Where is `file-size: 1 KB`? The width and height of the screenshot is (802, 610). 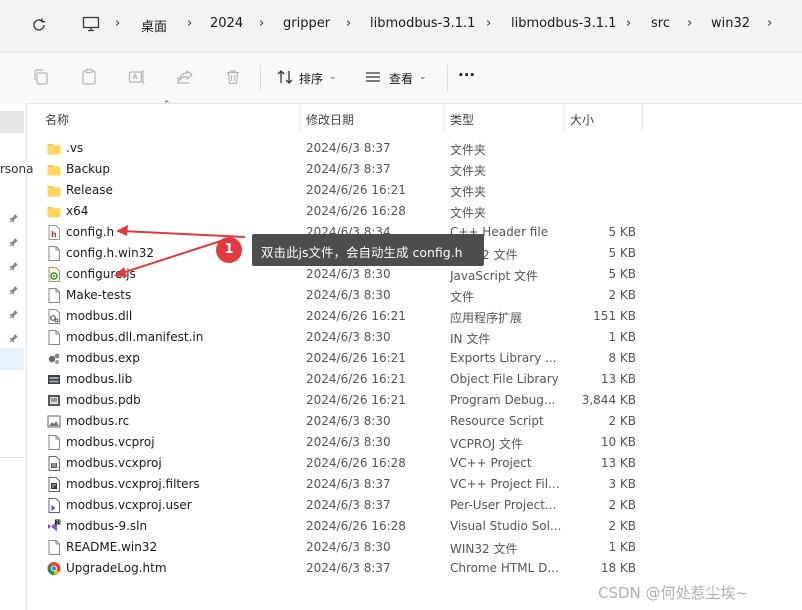 file-size: 1 KB is located at coordinates (622, 337).